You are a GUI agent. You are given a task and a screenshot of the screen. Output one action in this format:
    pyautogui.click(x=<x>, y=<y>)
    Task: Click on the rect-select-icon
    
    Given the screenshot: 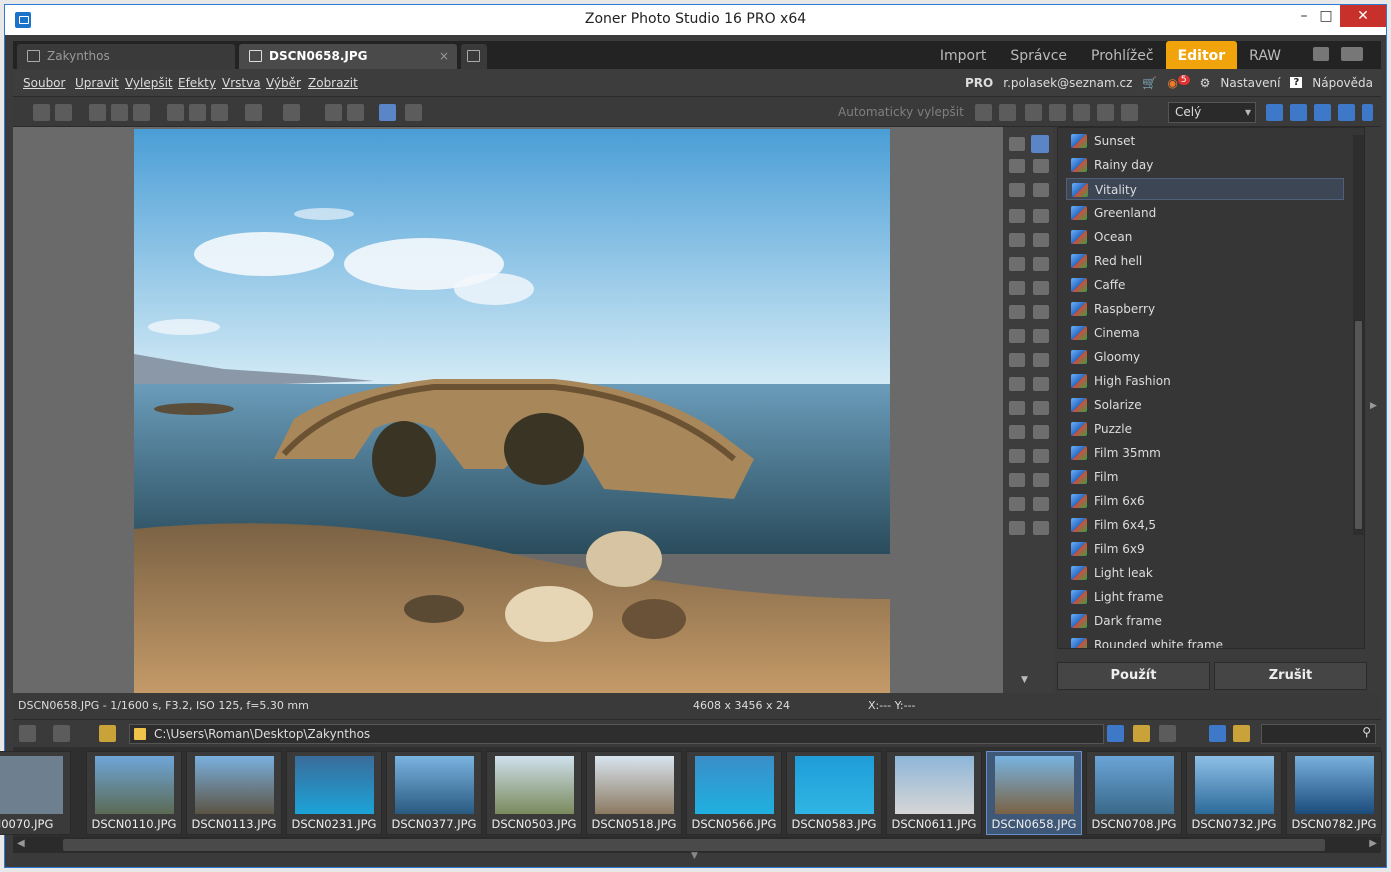 What is the action you would take?
    pyautogui.click(x=1041, y=360)
    